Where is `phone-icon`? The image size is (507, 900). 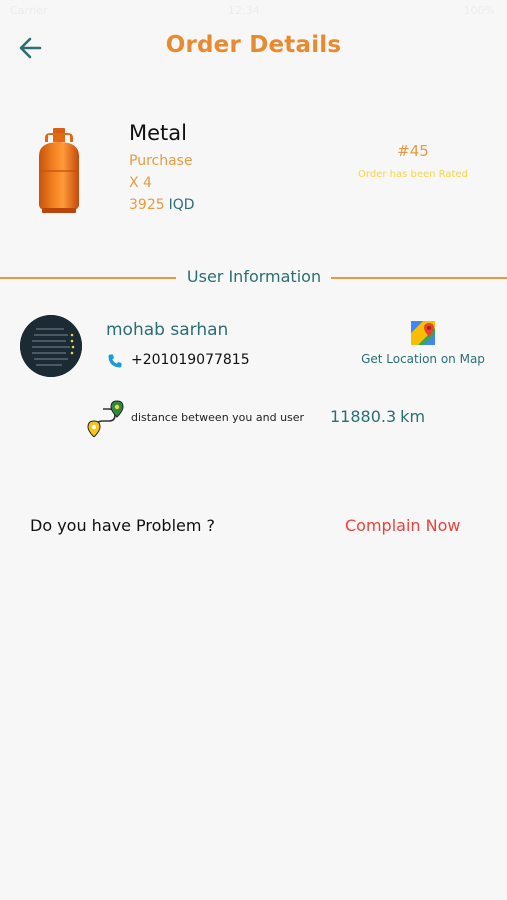
phone-icon is located at coordinates (115, 361).